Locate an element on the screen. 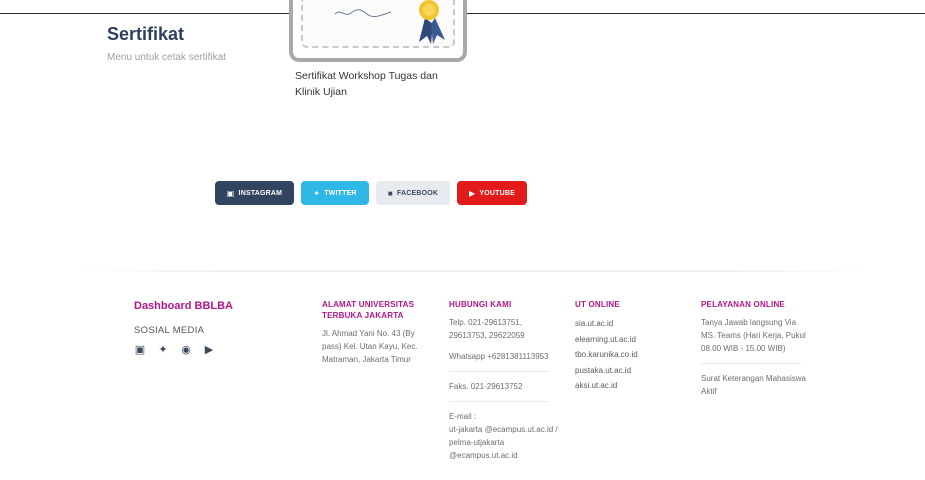 The width and height of the screenshot is (925, 480). ut-online-link: sia.ut.ac.id is located at coordinates (625, 324).